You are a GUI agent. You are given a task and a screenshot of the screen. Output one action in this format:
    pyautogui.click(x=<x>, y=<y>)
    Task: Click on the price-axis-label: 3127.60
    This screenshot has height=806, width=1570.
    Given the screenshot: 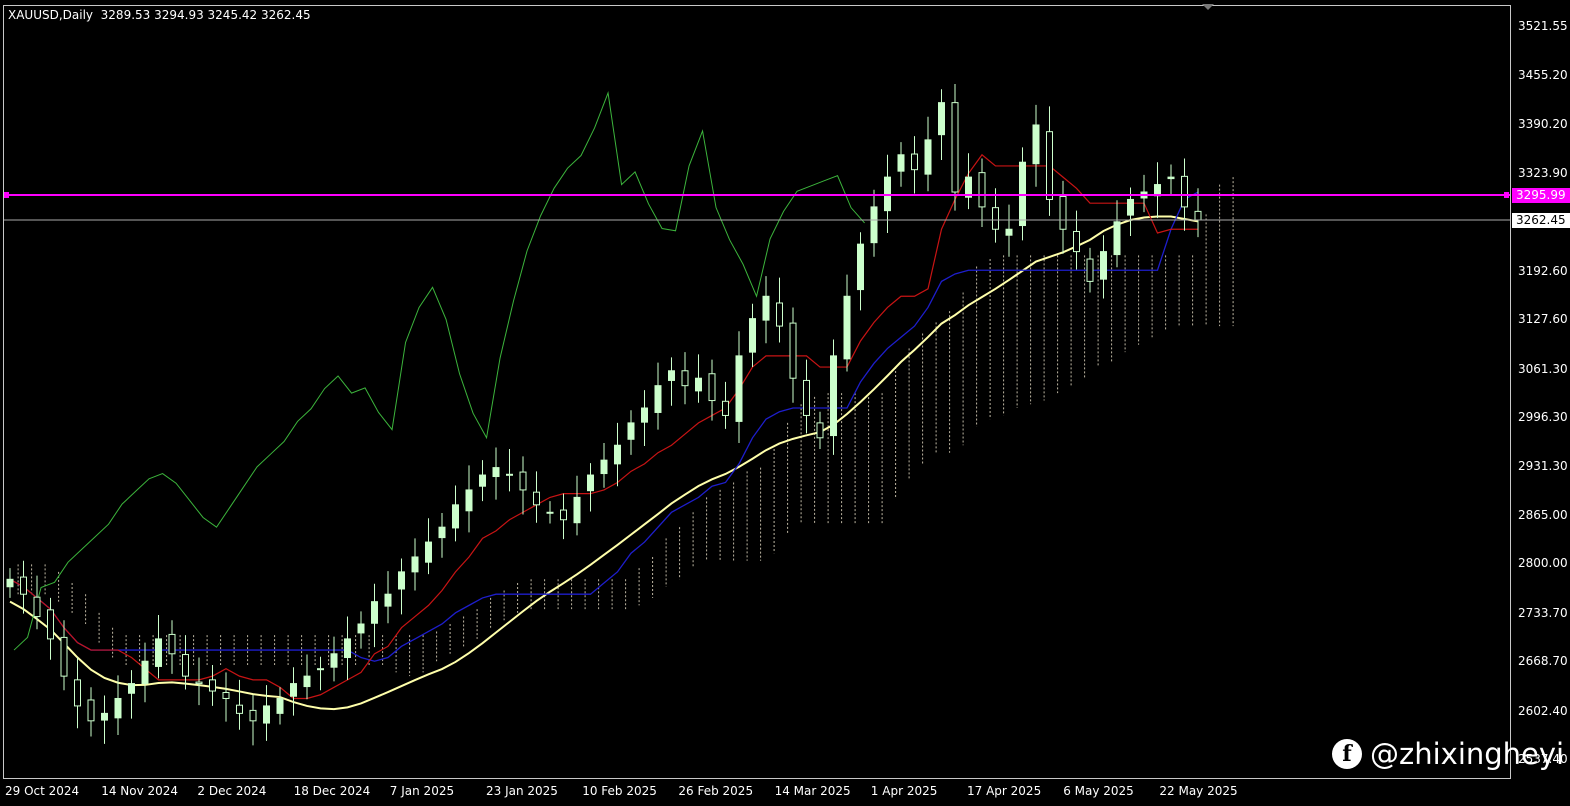 What is the action you would take?
    pyautogui.click(x=1543, y=319)
    